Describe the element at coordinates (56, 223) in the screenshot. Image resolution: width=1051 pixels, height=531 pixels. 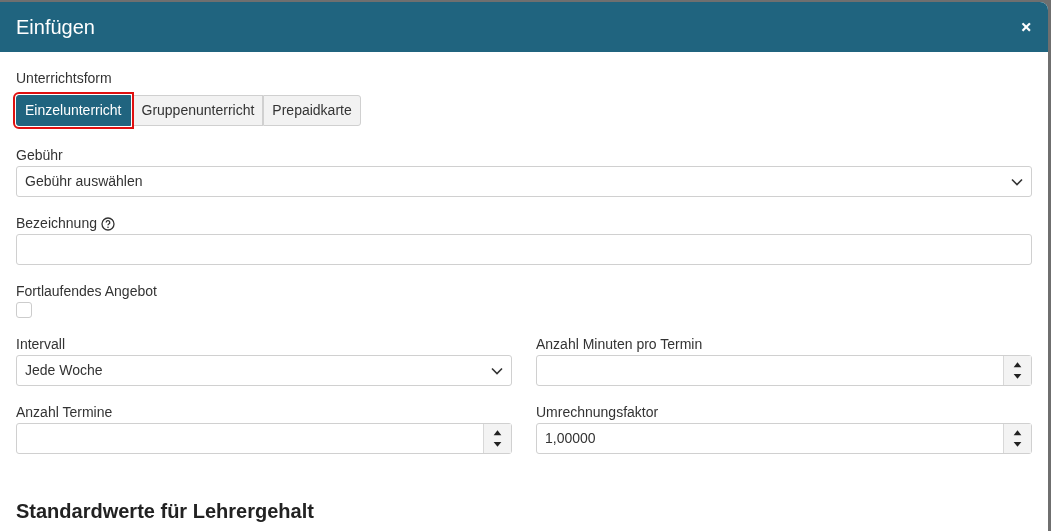
I see `field-label: Bezeichnung` at that location.